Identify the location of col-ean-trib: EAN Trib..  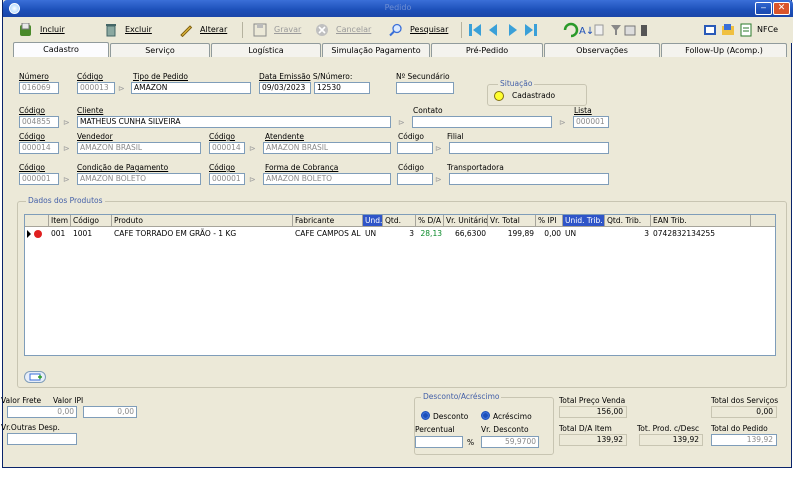
(701, 221).